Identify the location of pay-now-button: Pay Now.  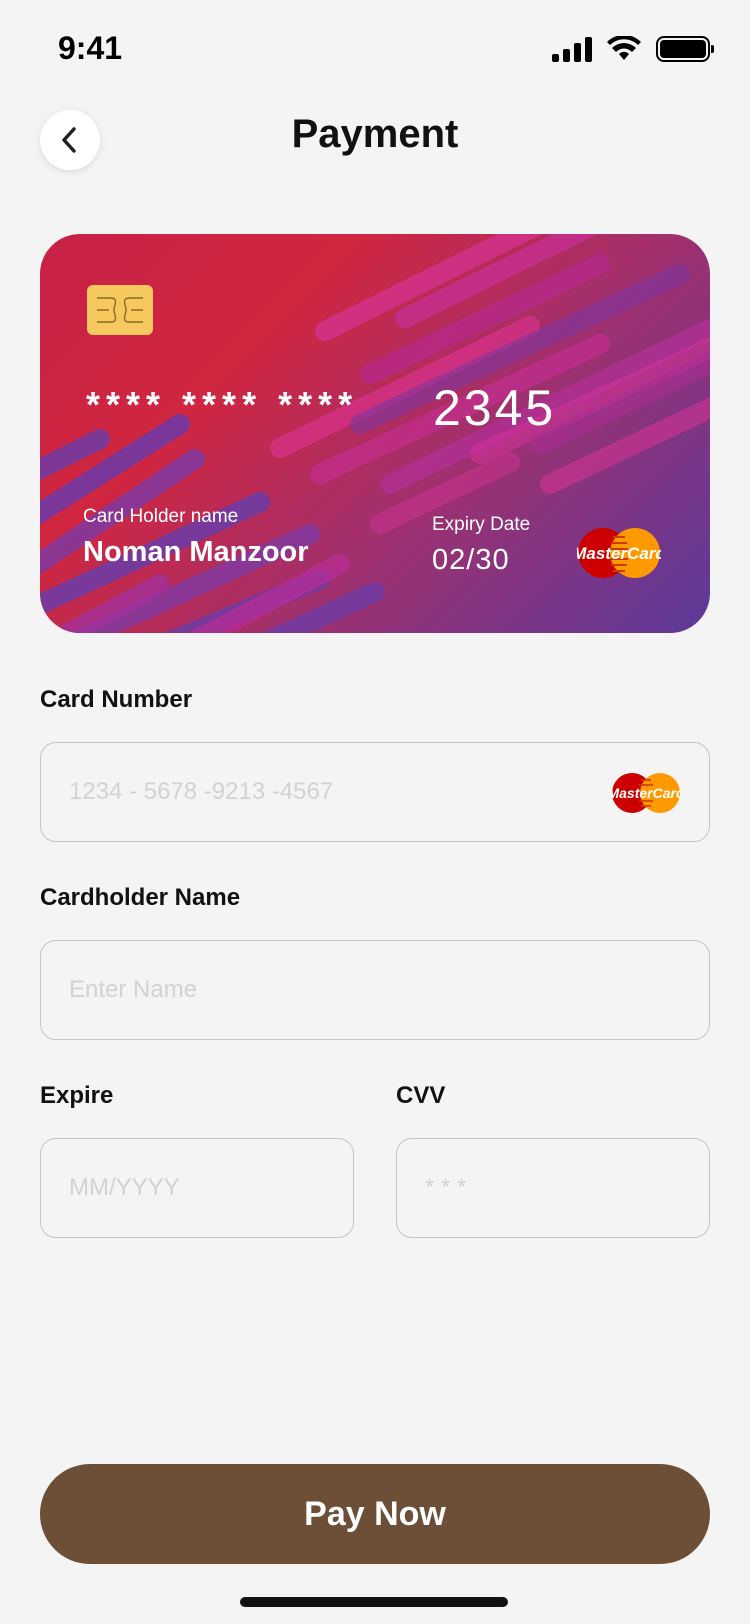
(375, 1514).